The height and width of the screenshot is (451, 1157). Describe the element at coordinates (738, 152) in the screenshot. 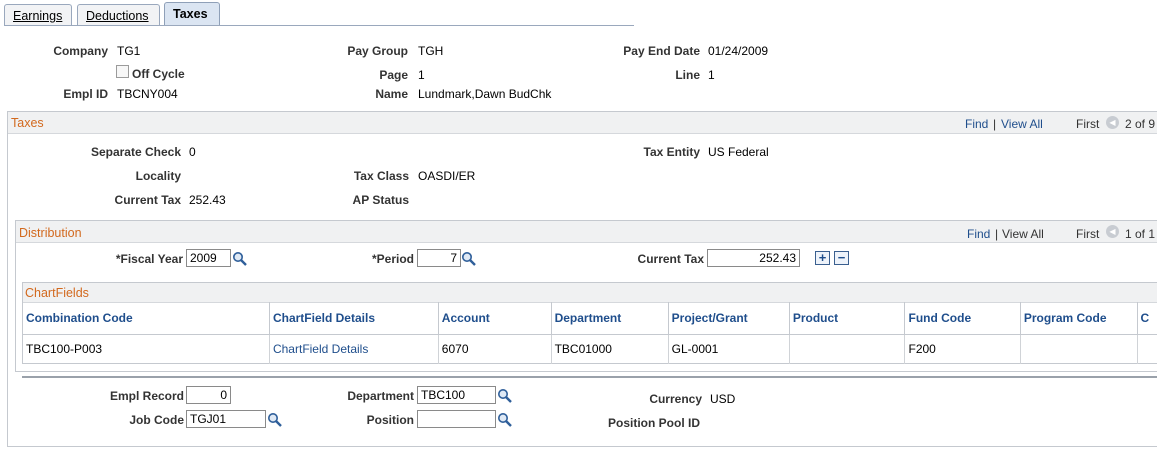

I see `tax-entity-value: US Federal` at that location.